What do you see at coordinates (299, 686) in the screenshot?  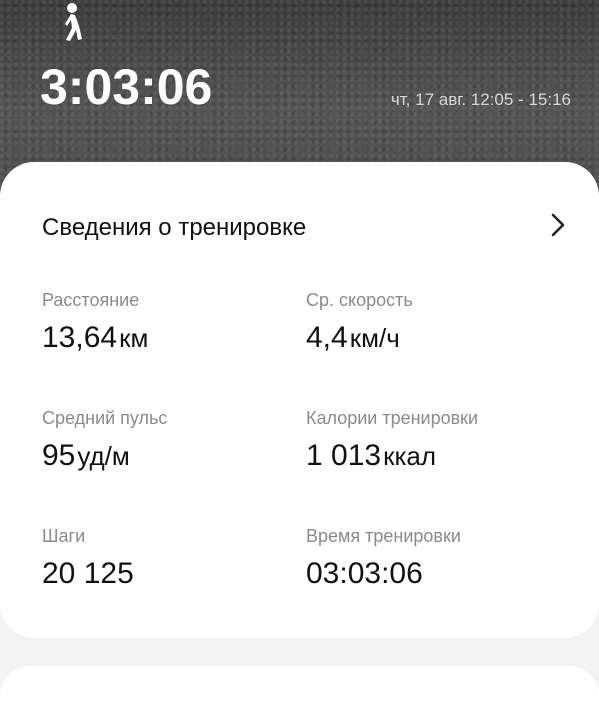 I see `next-card-peek` at bounding box center [299, 686].